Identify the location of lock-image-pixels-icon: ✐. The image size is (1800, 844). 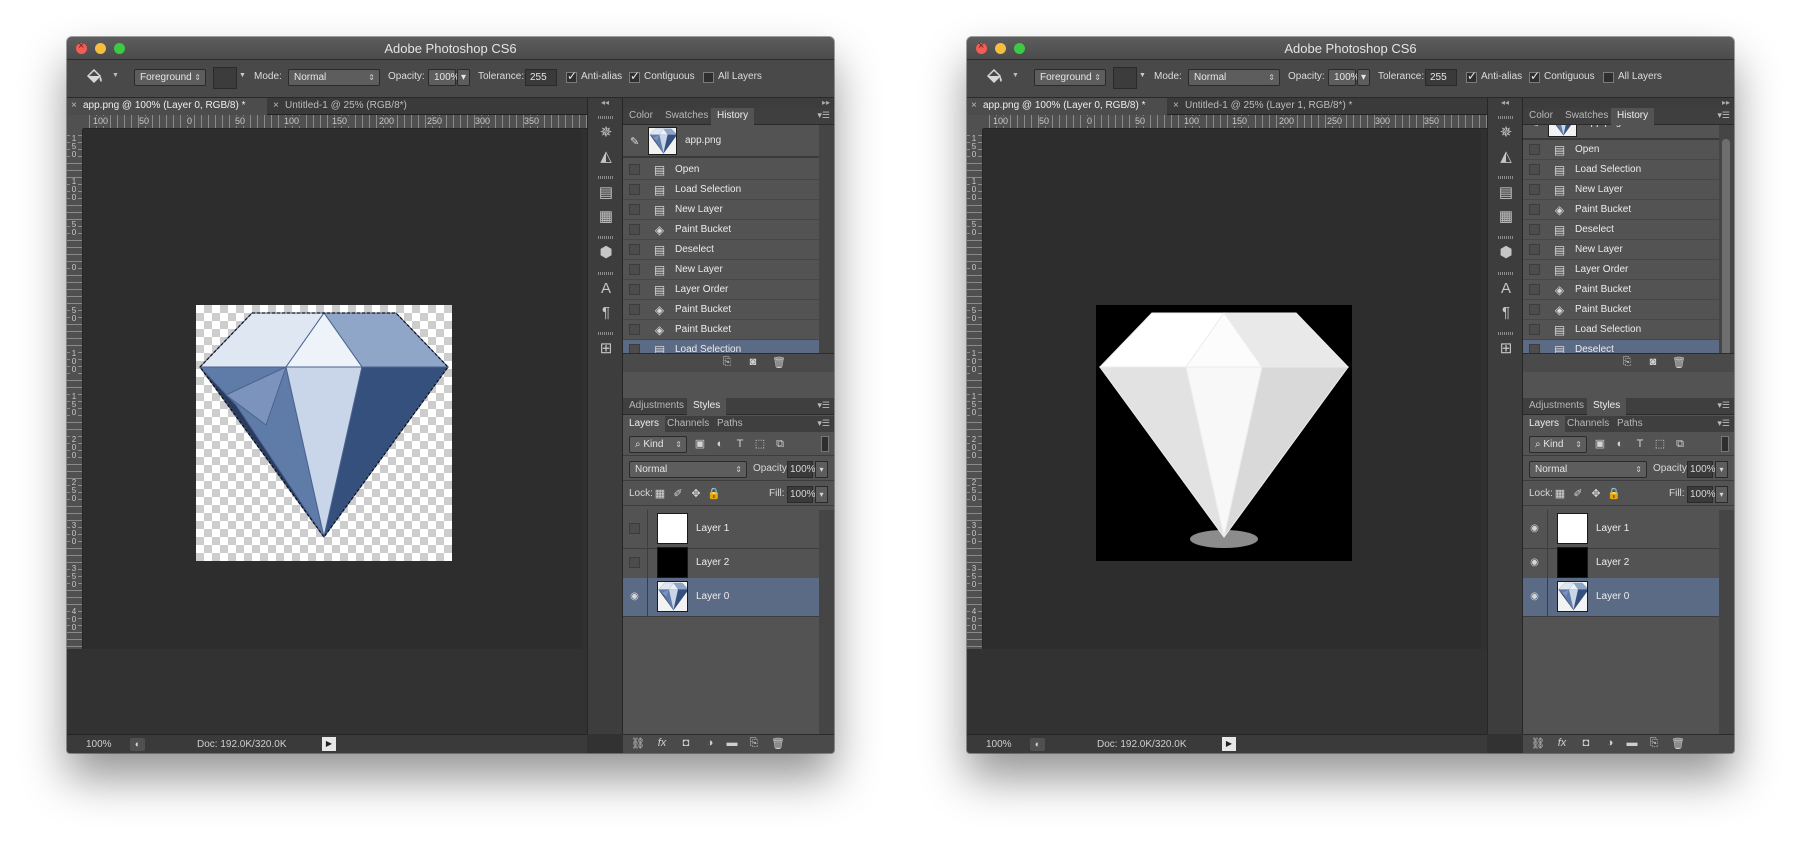
(1578, 493).